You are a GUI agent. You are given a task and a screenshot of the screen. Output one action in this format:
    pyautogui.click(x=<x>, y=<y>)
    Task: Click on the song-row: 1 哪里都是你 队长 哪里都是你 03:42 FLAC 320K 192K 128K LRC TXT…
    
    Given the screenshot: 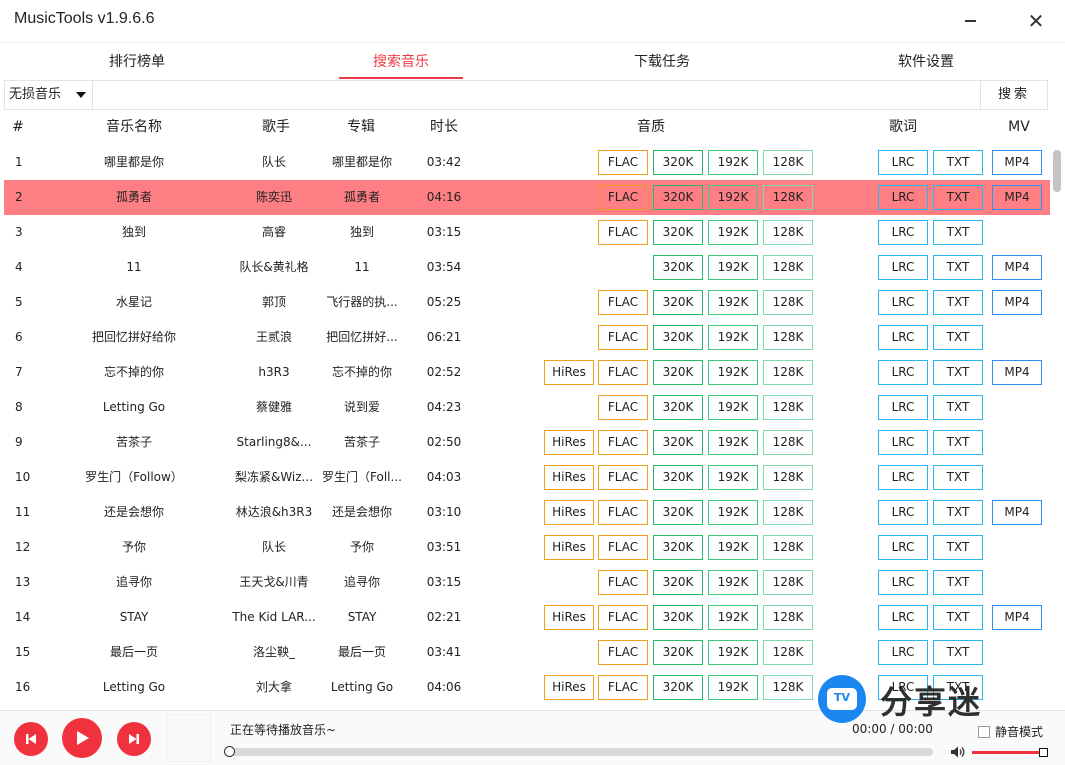 What is the action you would take?
    pyautogui.click(x=527, y=162)
    